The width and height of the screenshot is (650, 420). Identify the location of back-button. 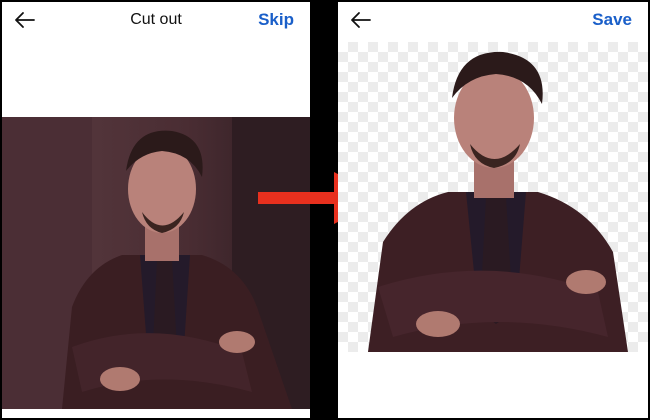
(361, 20).